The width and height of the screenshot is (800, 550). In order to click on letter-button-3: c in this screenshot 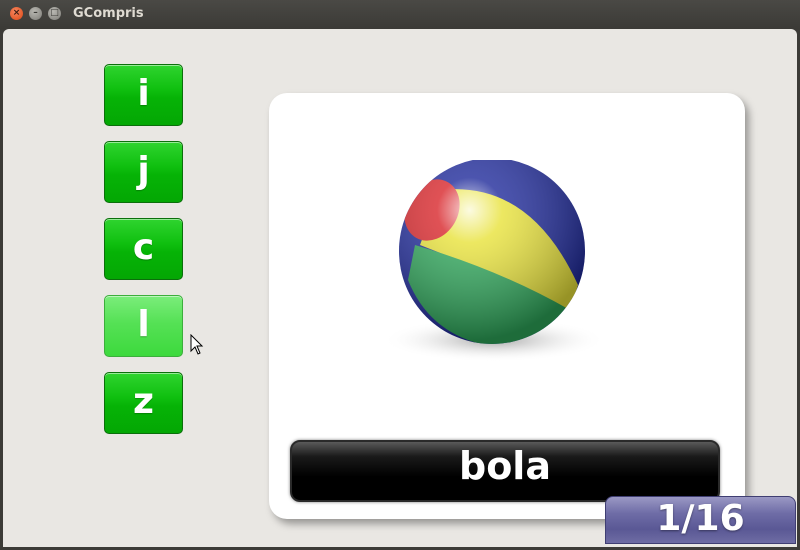, I will do `click(143, 249)`.